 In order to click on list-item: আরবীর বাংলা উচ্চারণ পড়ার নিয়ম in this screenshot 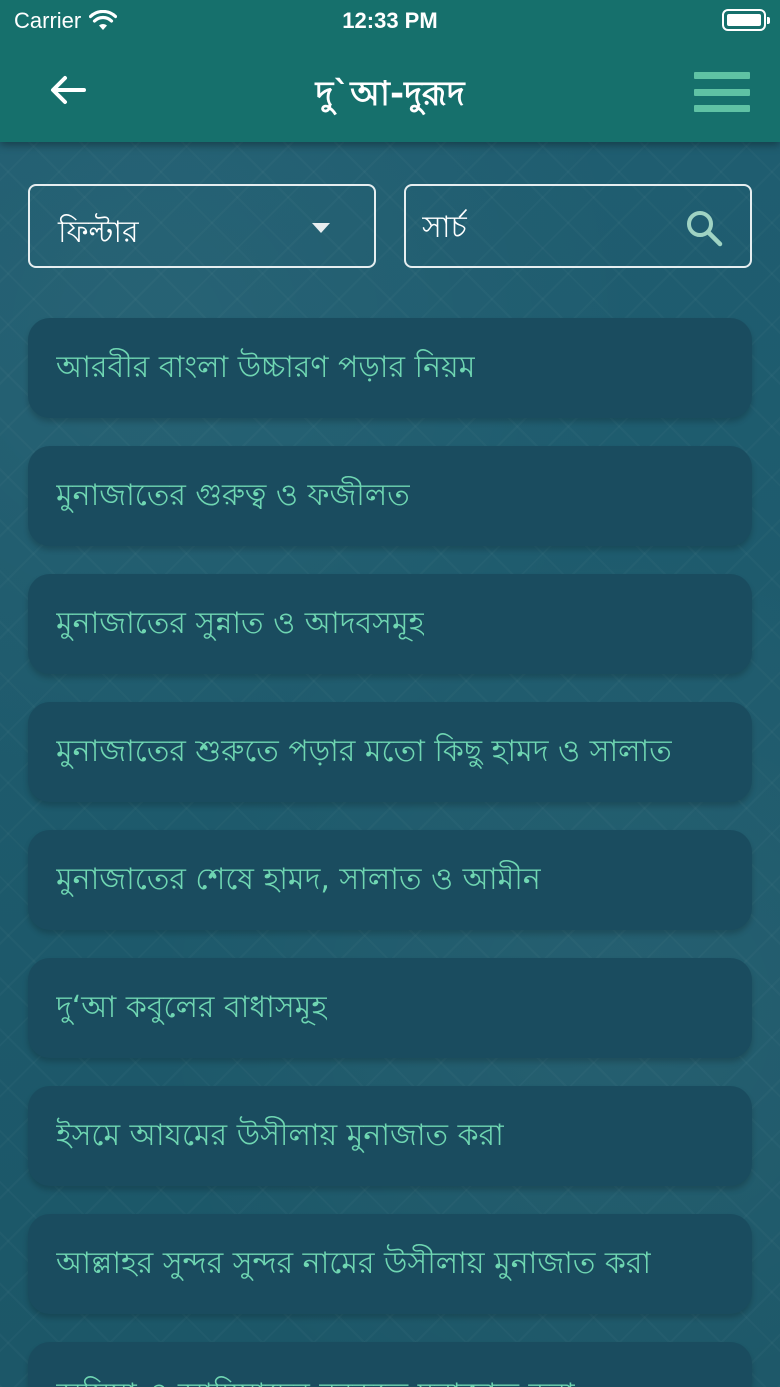, I will do `click(390, 368)`.